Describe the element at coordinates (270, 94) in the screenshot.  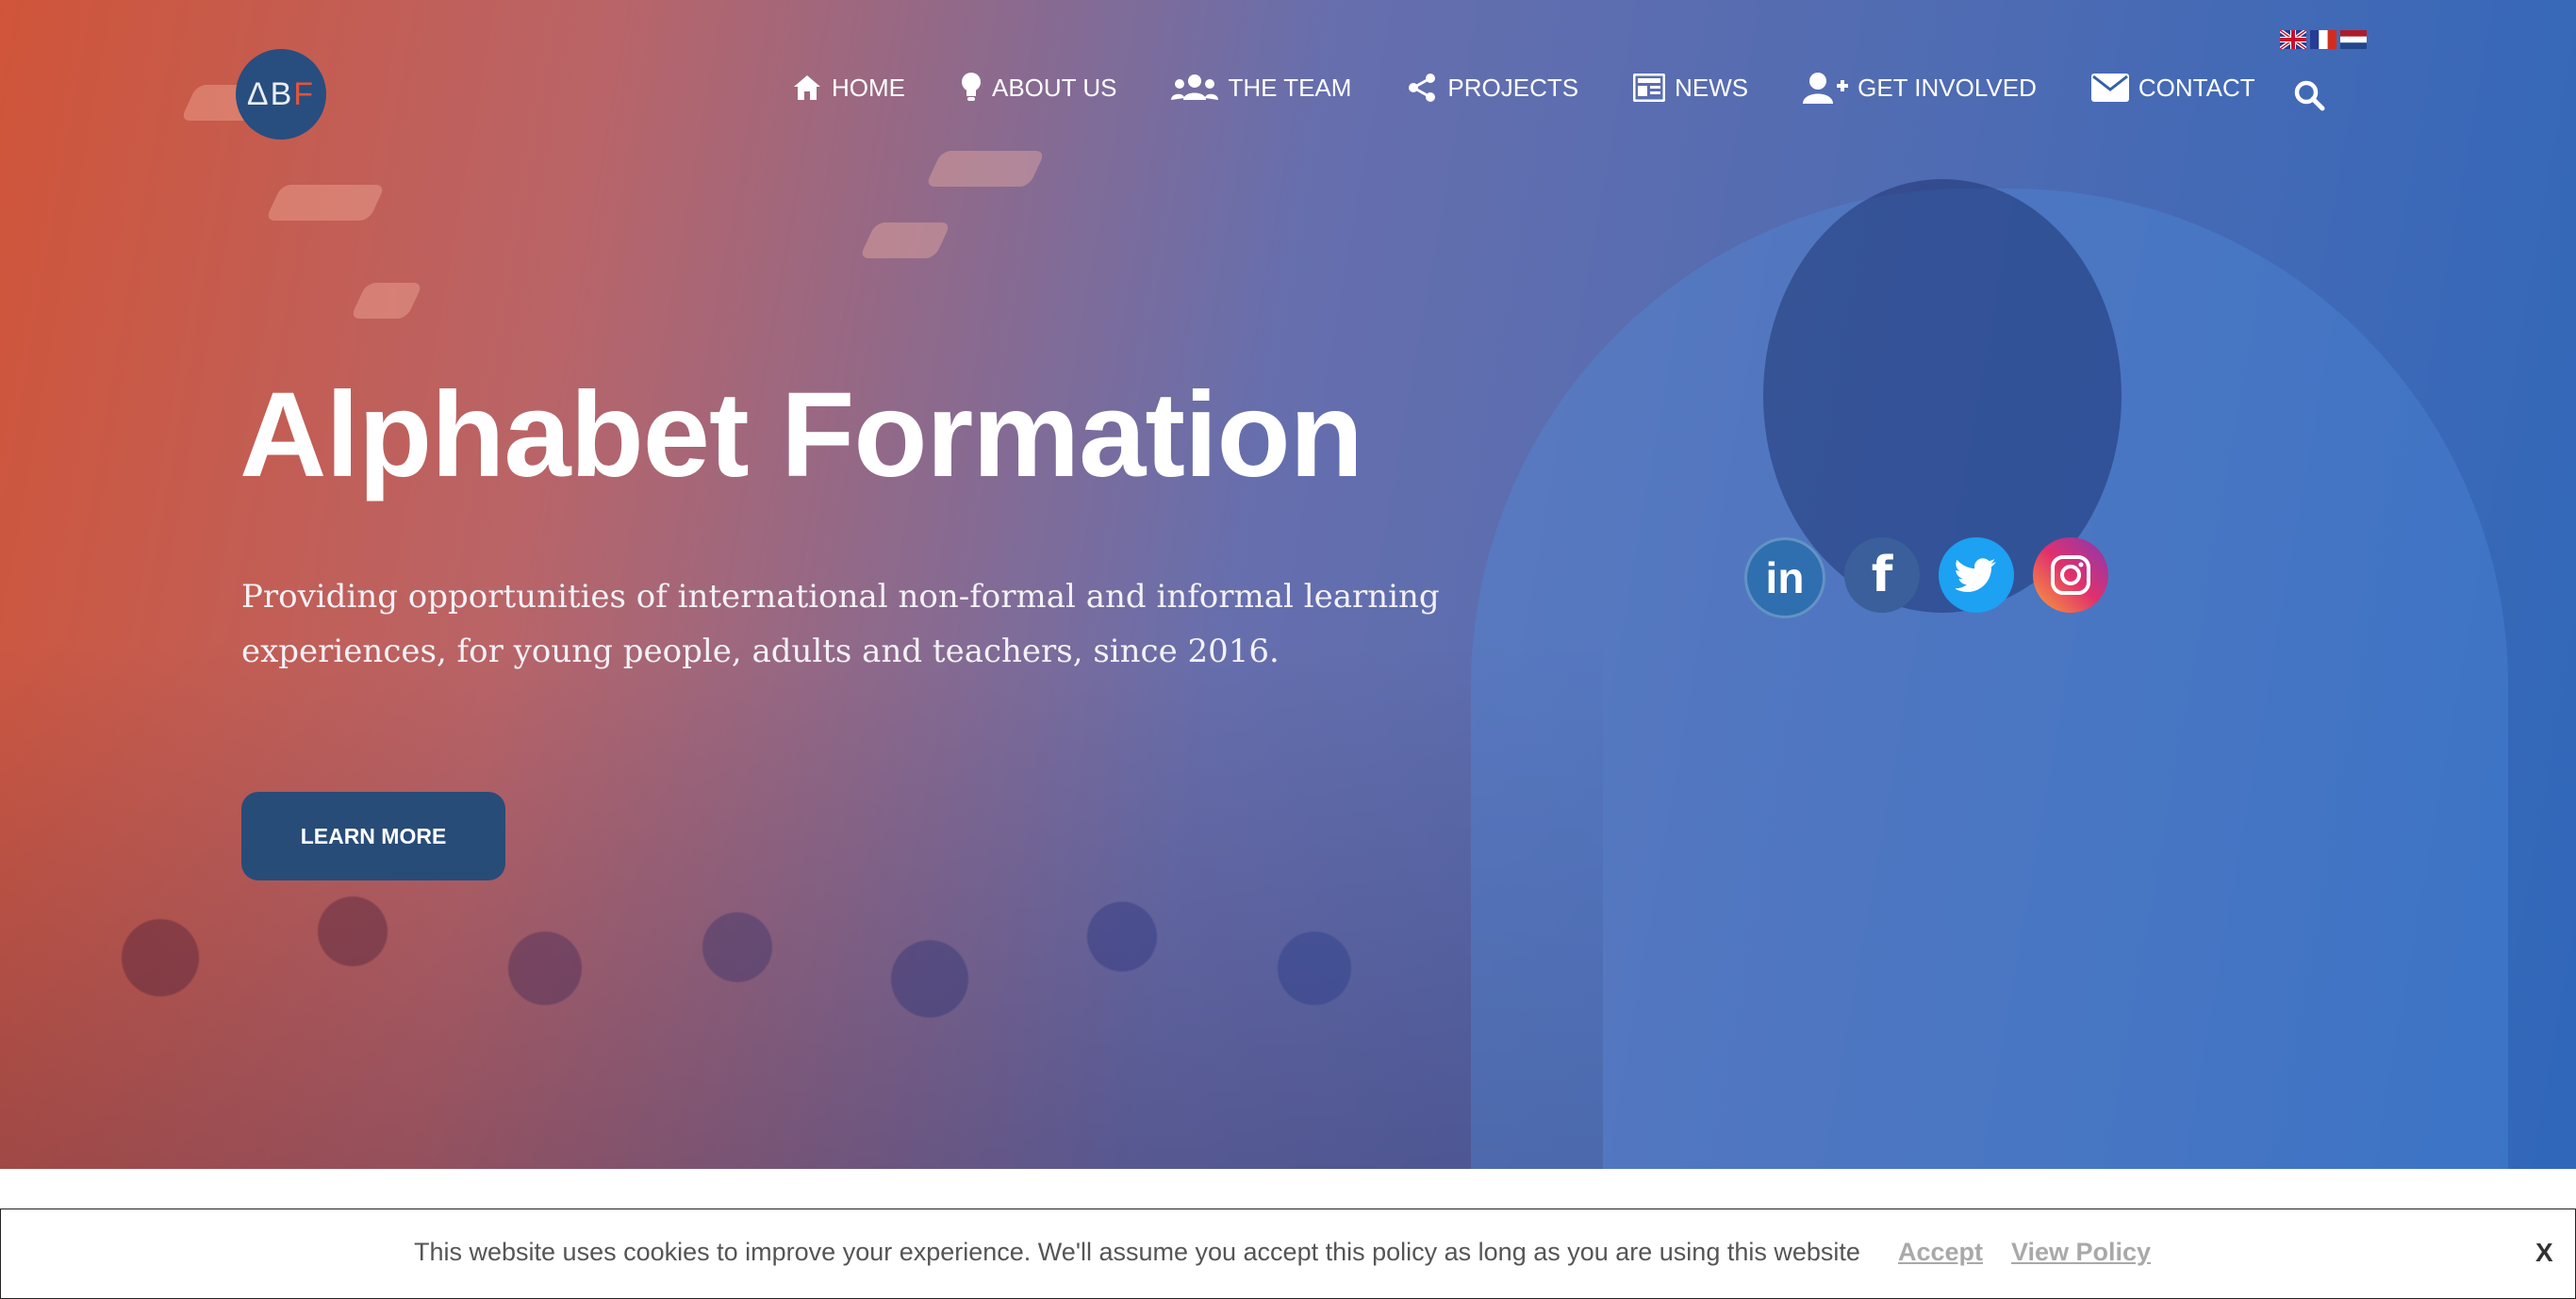
I see `logo-letters: ΔB` at that location.